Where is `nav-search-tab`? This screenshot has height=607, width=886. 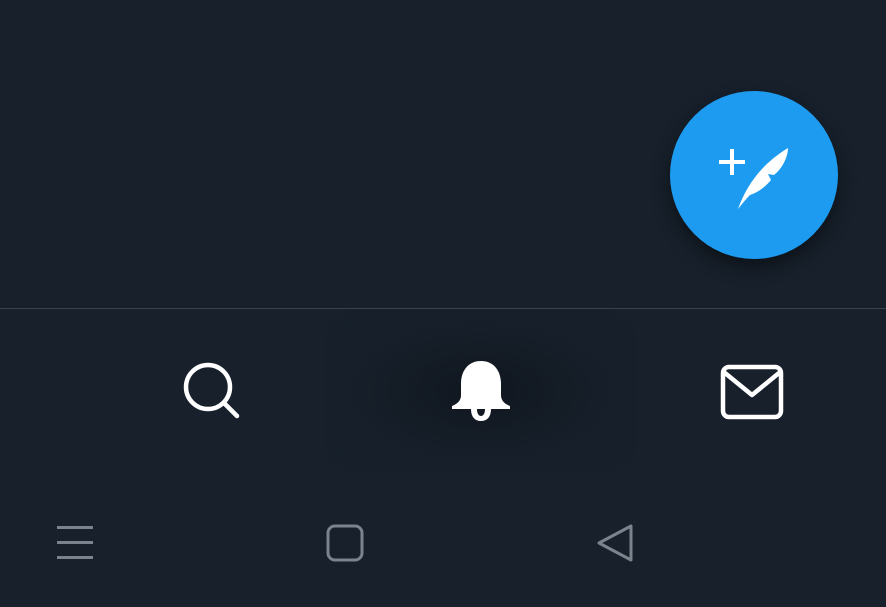 nav-search-tab is located at coordinates (212, 391).